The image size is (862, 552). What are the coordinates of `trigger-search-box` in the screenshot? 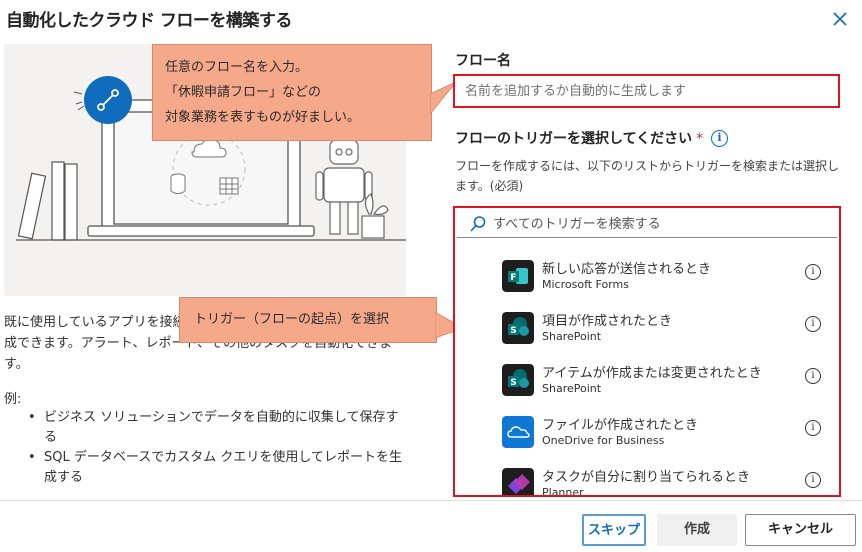 It's located at (647, 224).